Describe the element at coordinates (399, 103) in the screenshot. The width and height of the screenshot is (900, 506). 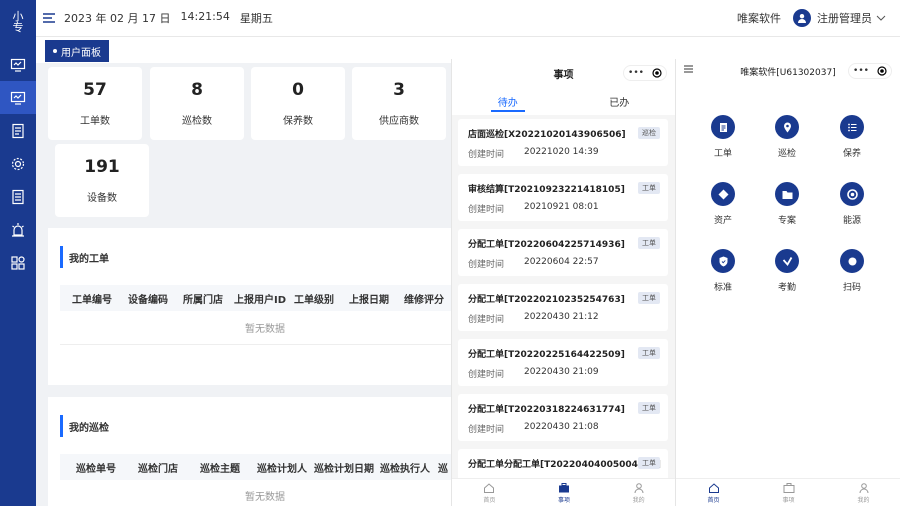
I see `stat-card-suppliers: 3 供应商数` at that location.